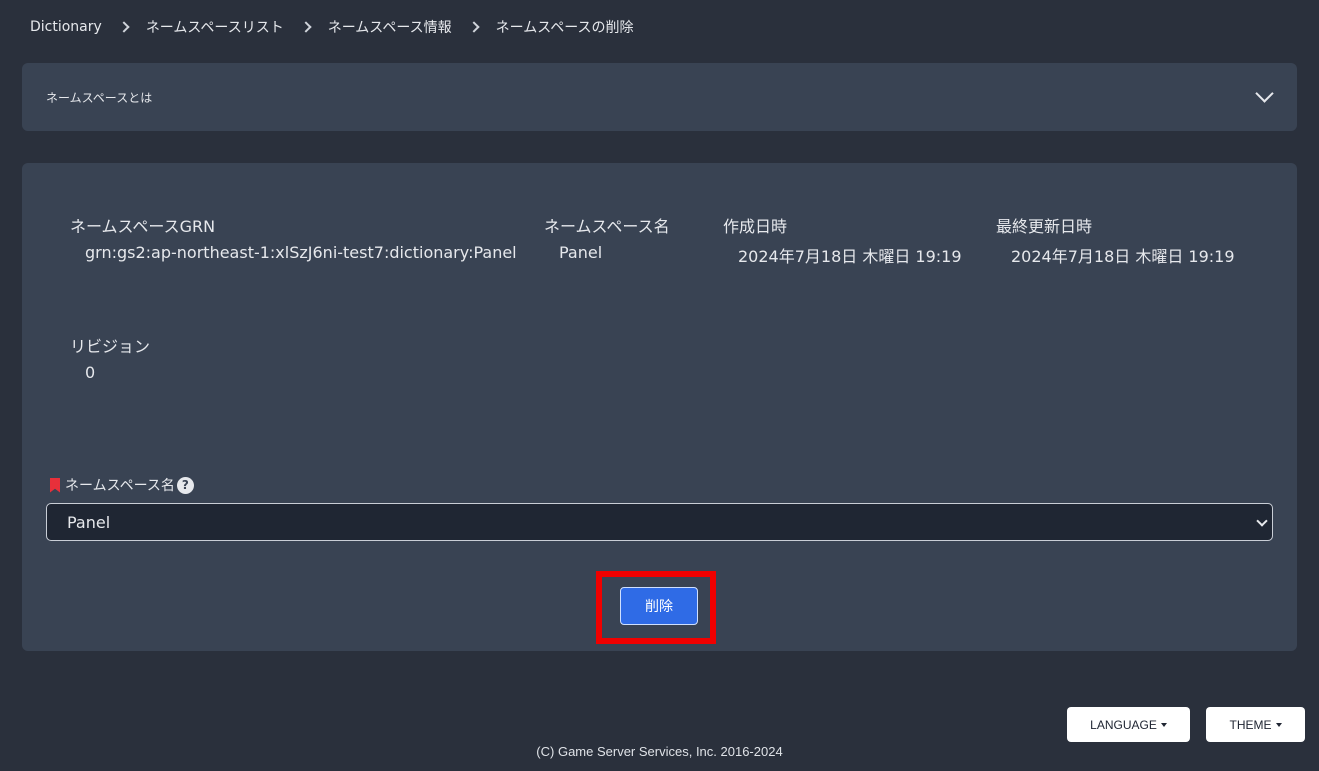 This screenshot has width=1319, height=771. What do you see at coordinates (55, 485) in the screenshot?
I see `bookmark-icon` at bounding box center [55, 485].